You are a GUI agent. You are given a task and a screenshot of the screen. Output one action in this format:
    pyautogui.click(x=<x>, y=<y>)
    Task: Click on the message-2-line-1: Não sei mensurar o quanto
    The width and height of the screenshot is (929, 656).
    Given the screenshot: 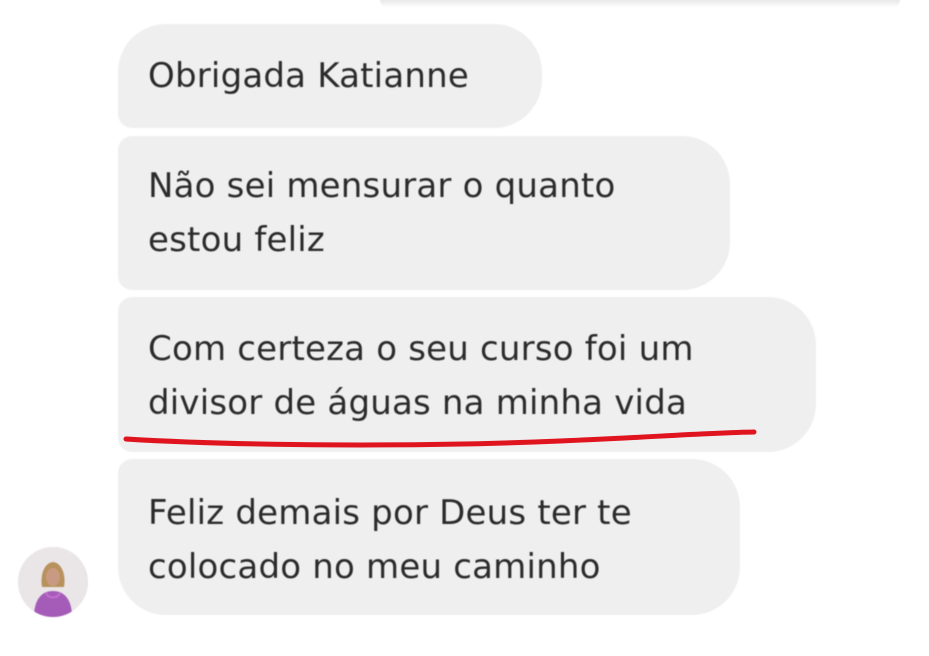 What is the action you would take?
    pyautogui.click(x=382, y=186)
    